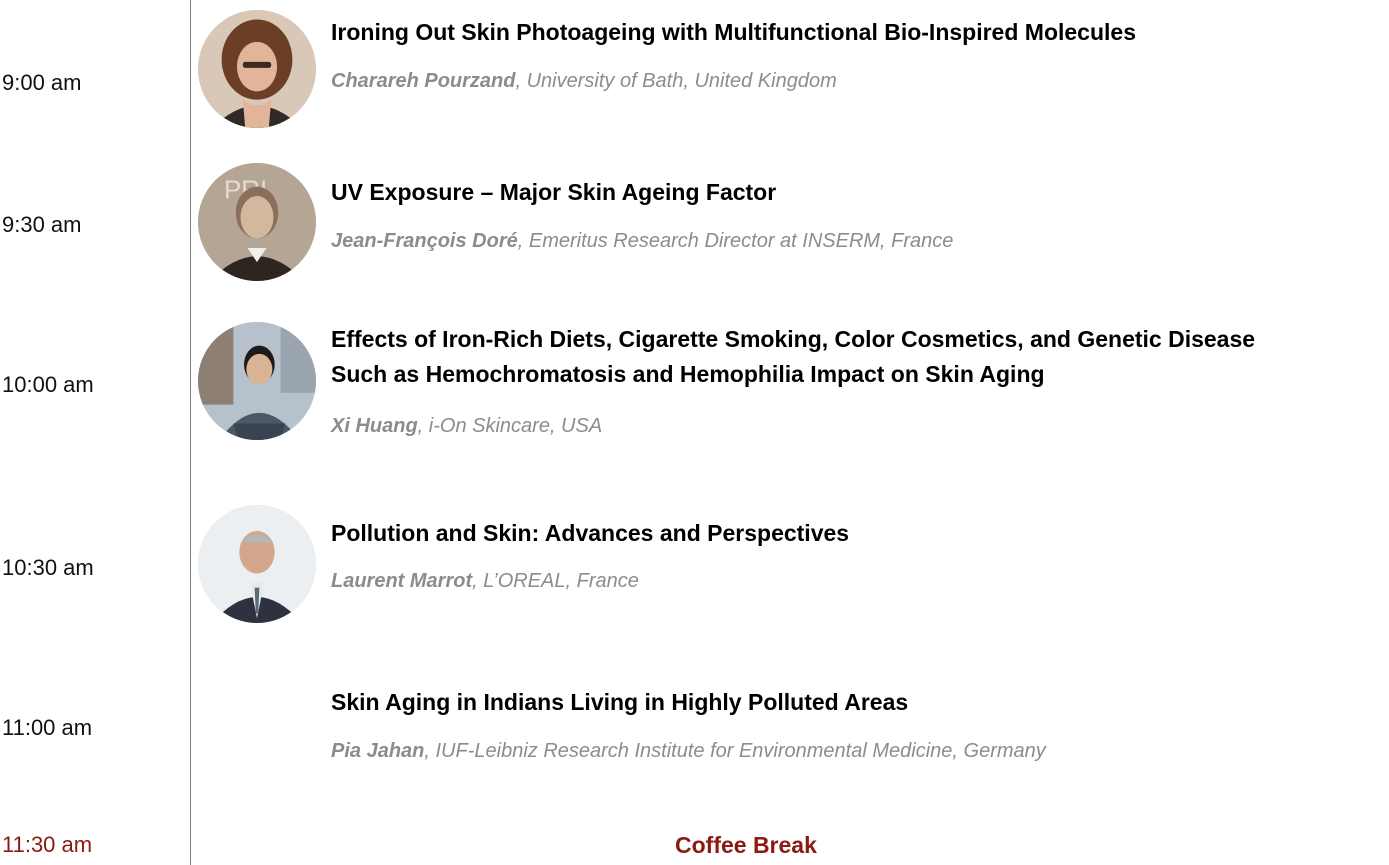 The height and width of the screenshot is (865, 1389). Describe the element at coordinates (48, 384) in the screenshot. I see `session-time: 10:00 am` at that location.